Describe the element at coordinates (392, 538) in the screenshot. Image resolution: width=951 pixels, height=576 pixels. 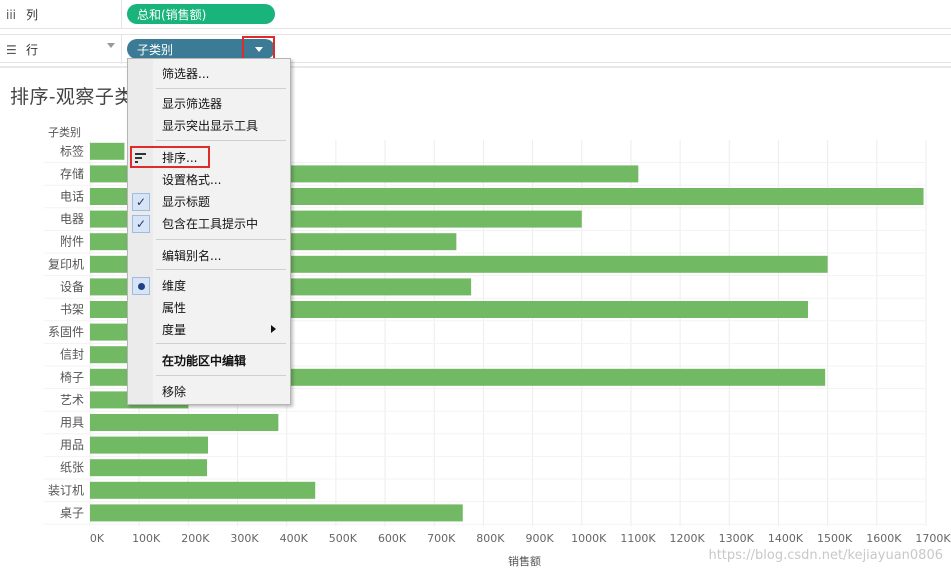
I see `x-tick-label: 600K` at that location.